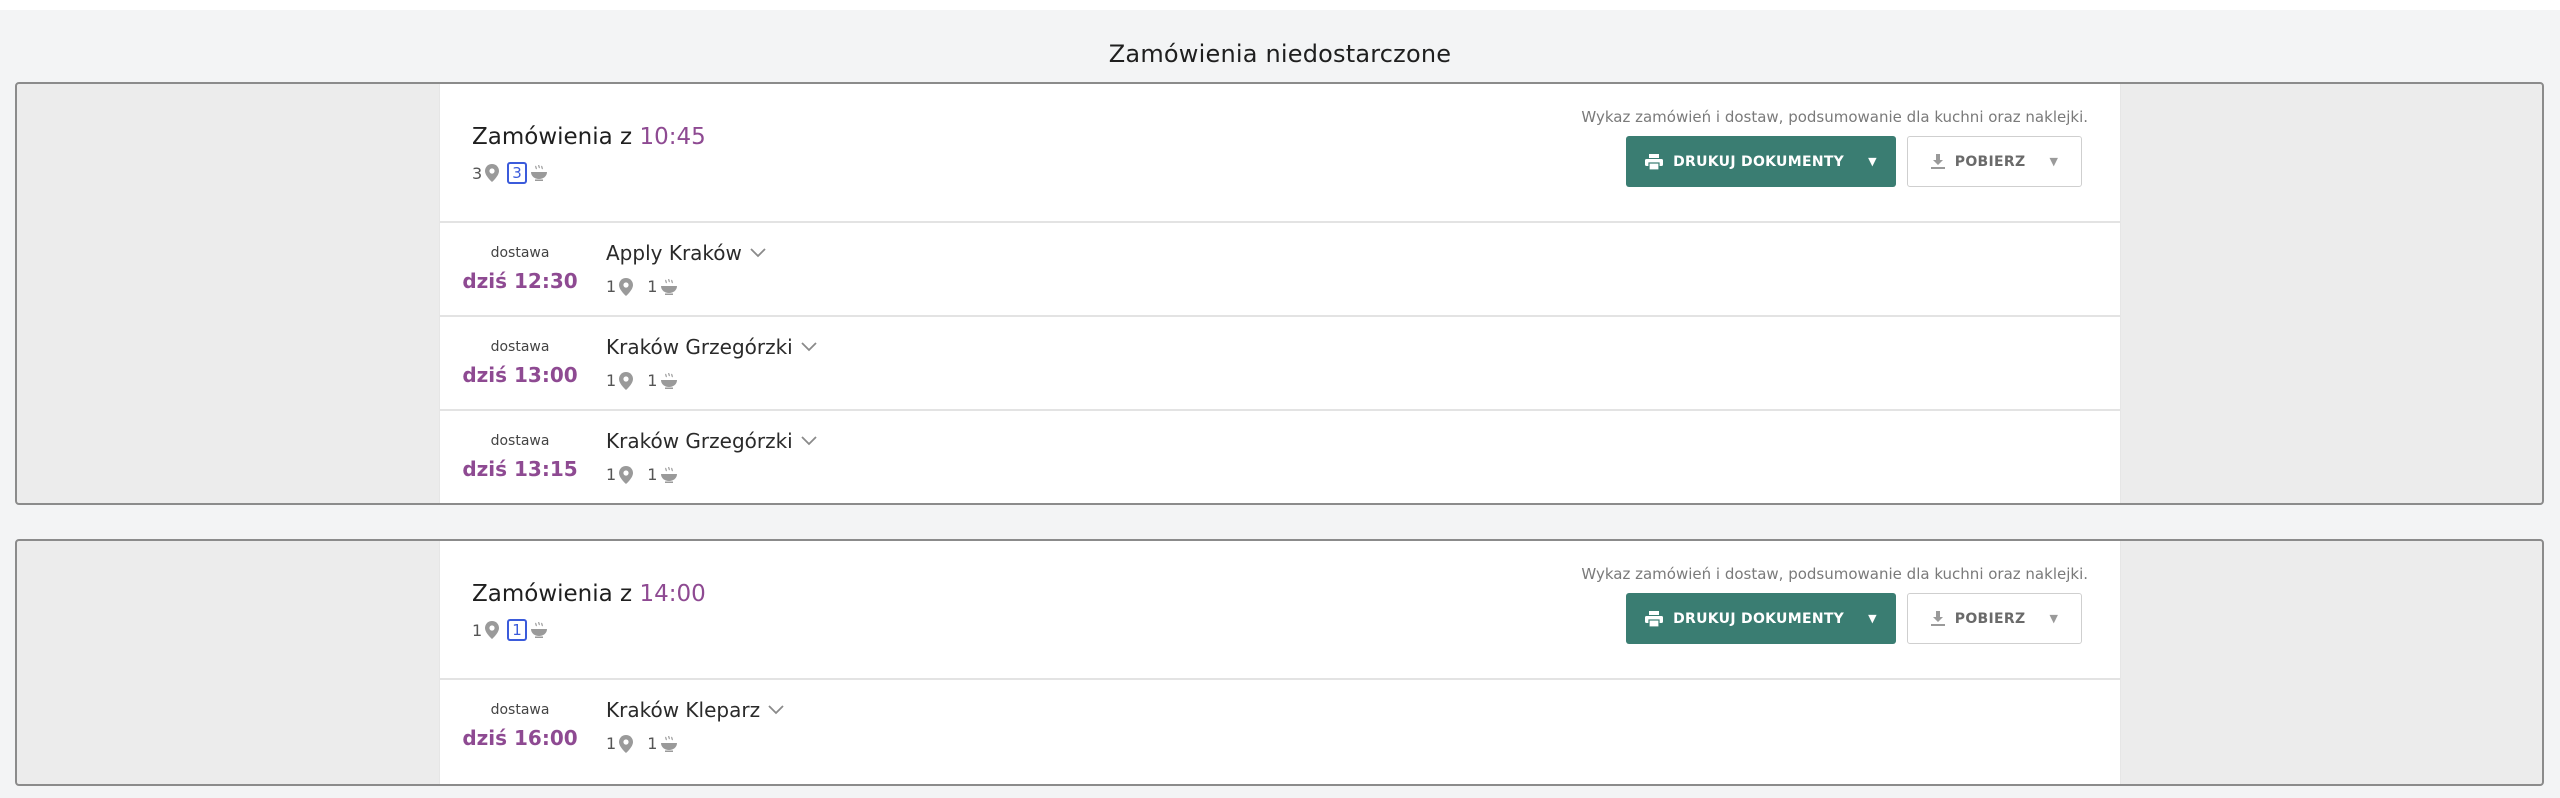 This screenshot has width=2560, height=798. I want to click on delivery-time: dziś 13:00, so click(520, 375).